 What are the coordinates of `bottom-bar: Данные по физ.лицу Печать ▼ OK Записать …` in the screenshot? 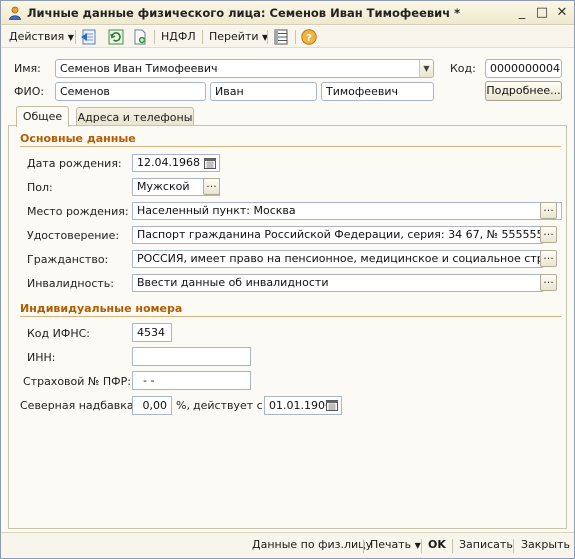 It's located at (287, 545).